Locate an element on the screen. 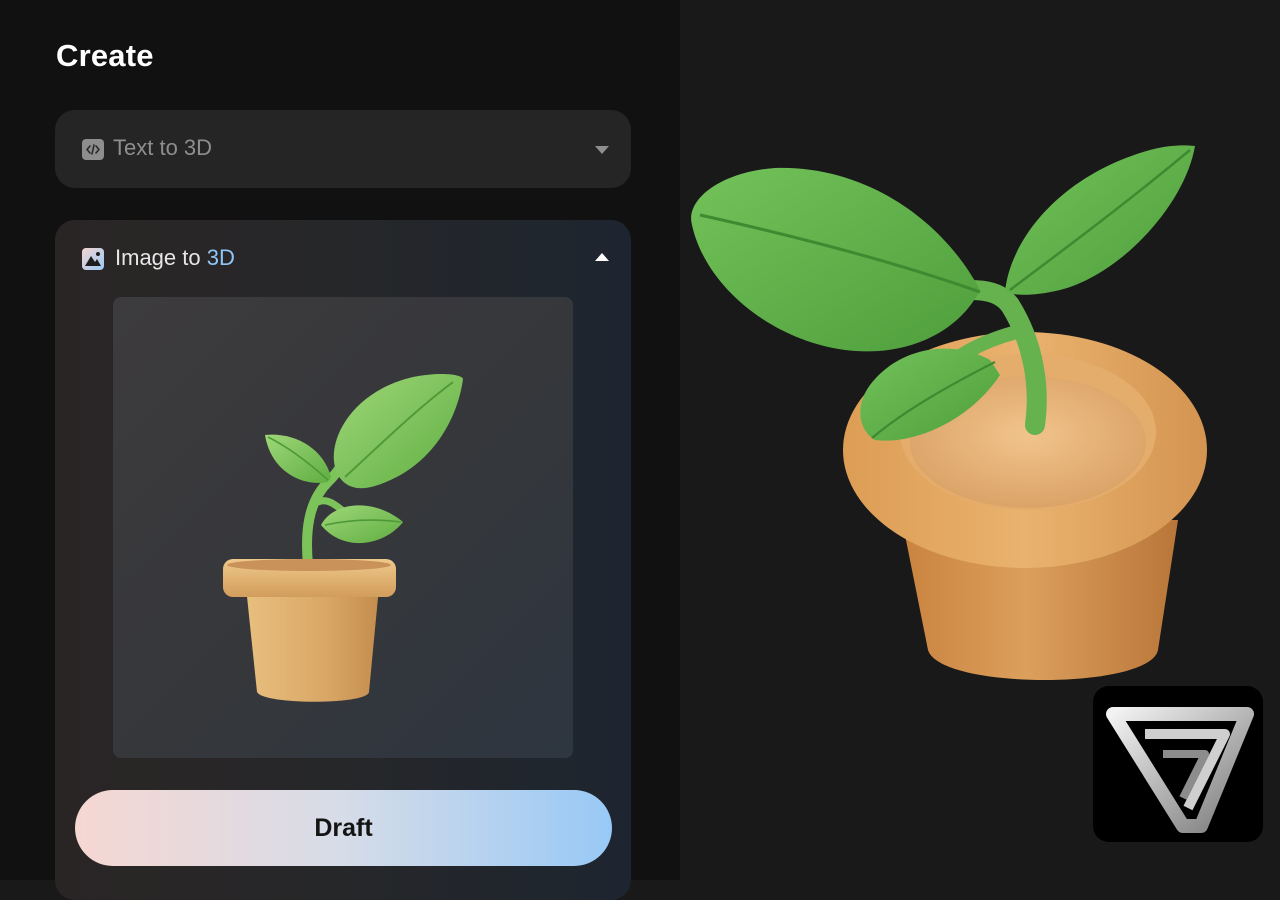  image-to-3d-label: Image to 3D is located at coordinates (175, 258).